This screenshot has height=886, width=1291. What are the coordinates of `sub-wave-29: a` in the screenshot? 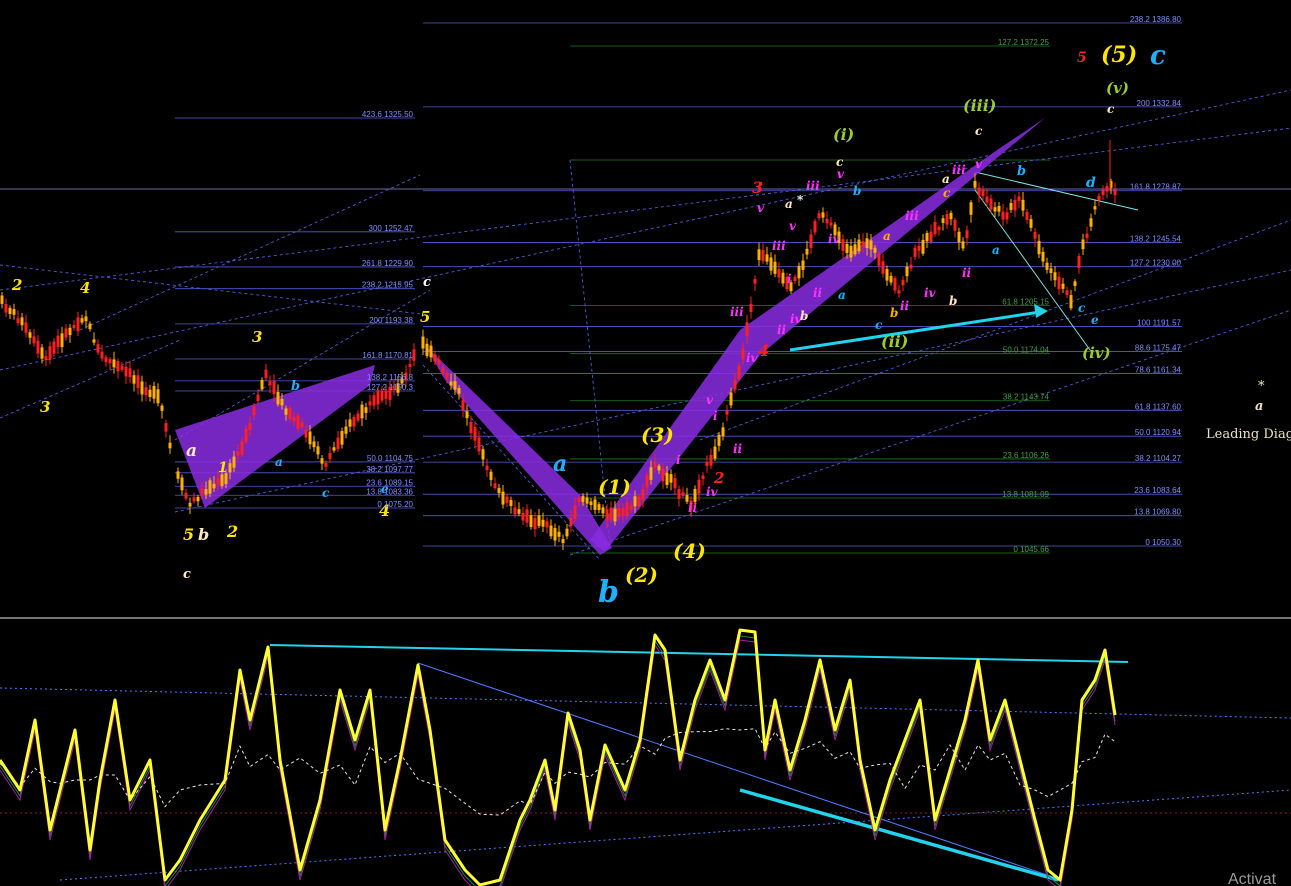 It's located at (842, 295).